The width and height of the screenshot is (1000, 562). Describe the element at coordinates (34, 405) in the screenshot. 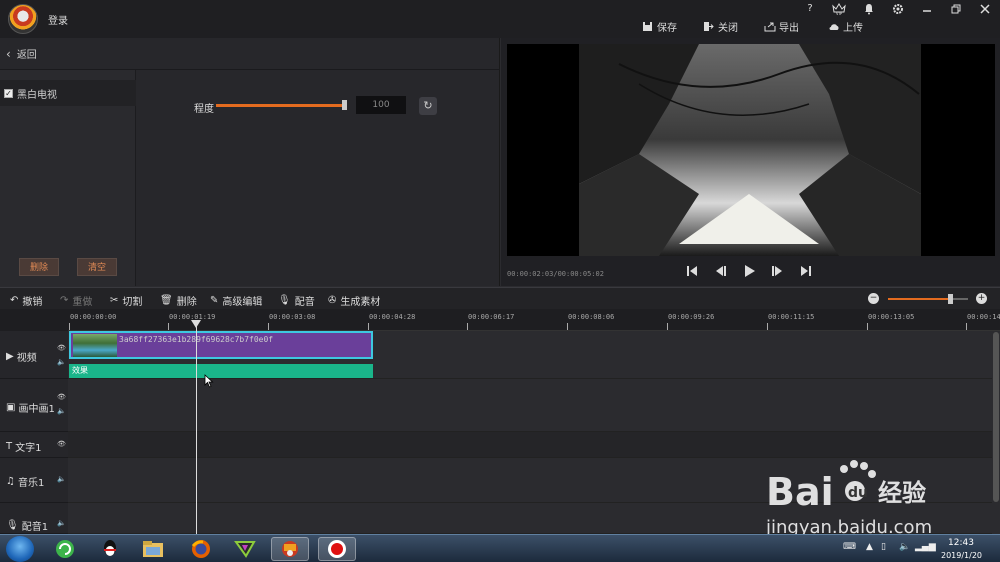

I see `track-header-pip: ▣ 画中画1 👁 🔈` at that location.